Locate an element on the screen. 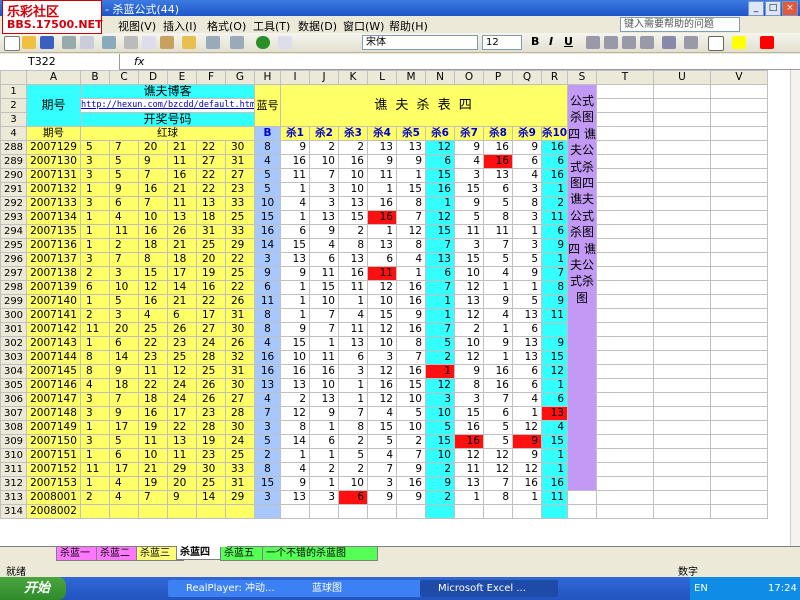 This screenshot has width=800, height=600. red-ball-cell: 6 is located at coordinates (124, 203).